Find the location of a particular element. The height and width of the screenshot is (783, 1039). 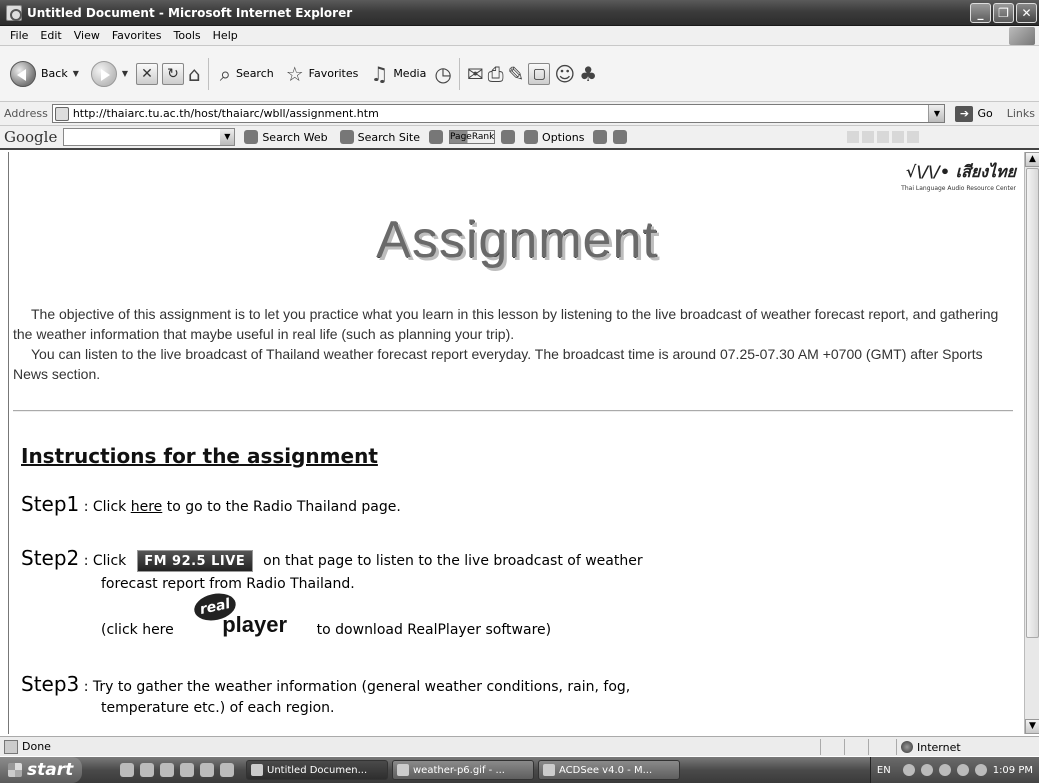

step-text: to go to the Radio Thailand page. is located at coordinates (283, 507).